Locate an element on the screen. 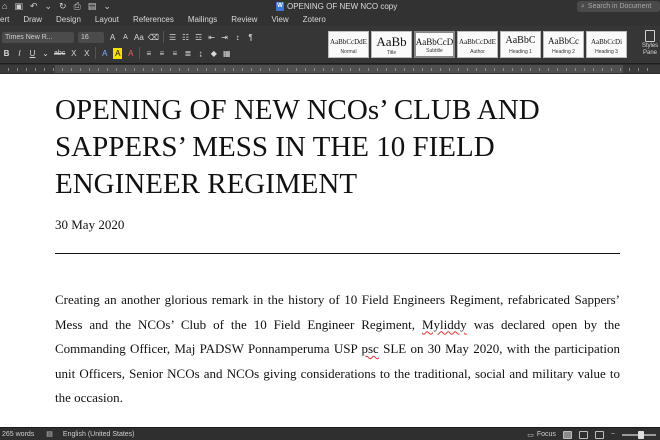 The height and width of the screenshot is (440, 660). search-icon: ⌕ is located at coordinates (583, 6).